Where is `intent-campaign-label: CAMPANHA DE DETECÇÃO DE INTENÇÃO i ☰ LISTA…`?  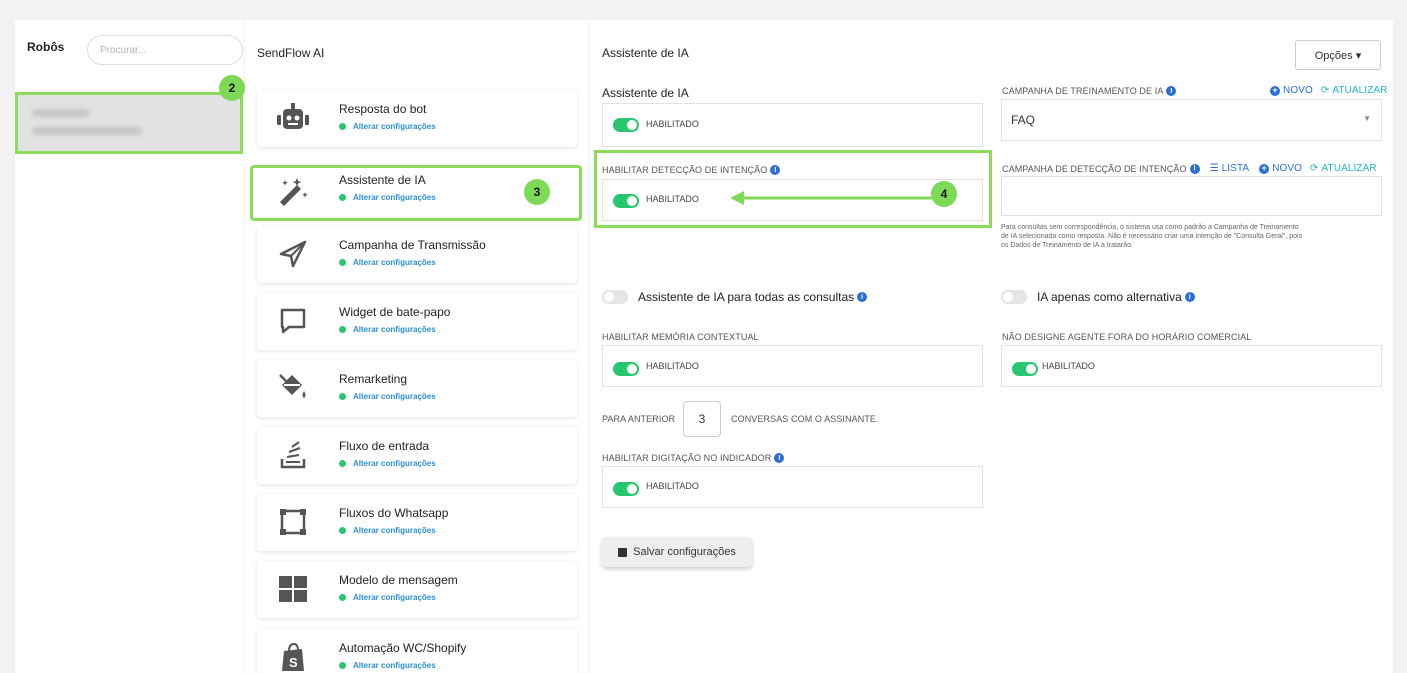 intent-campaign-label: CAMPANHA DE DETECÇÃO DE INTENÇÃO i ☰ LISTA… is located at coordinates (1189, 168).